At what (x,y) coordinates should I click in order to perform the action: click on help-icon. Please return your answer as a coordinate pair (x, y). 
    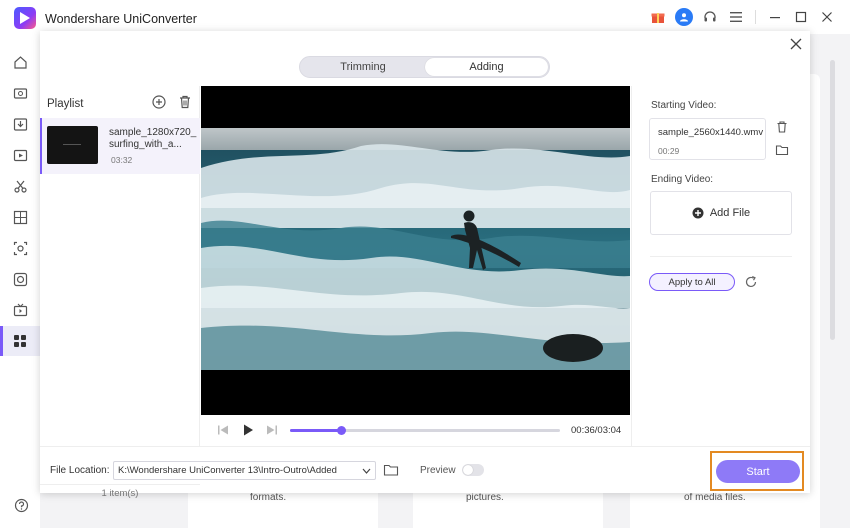
    Looking at the image, I should click on (21, 505).